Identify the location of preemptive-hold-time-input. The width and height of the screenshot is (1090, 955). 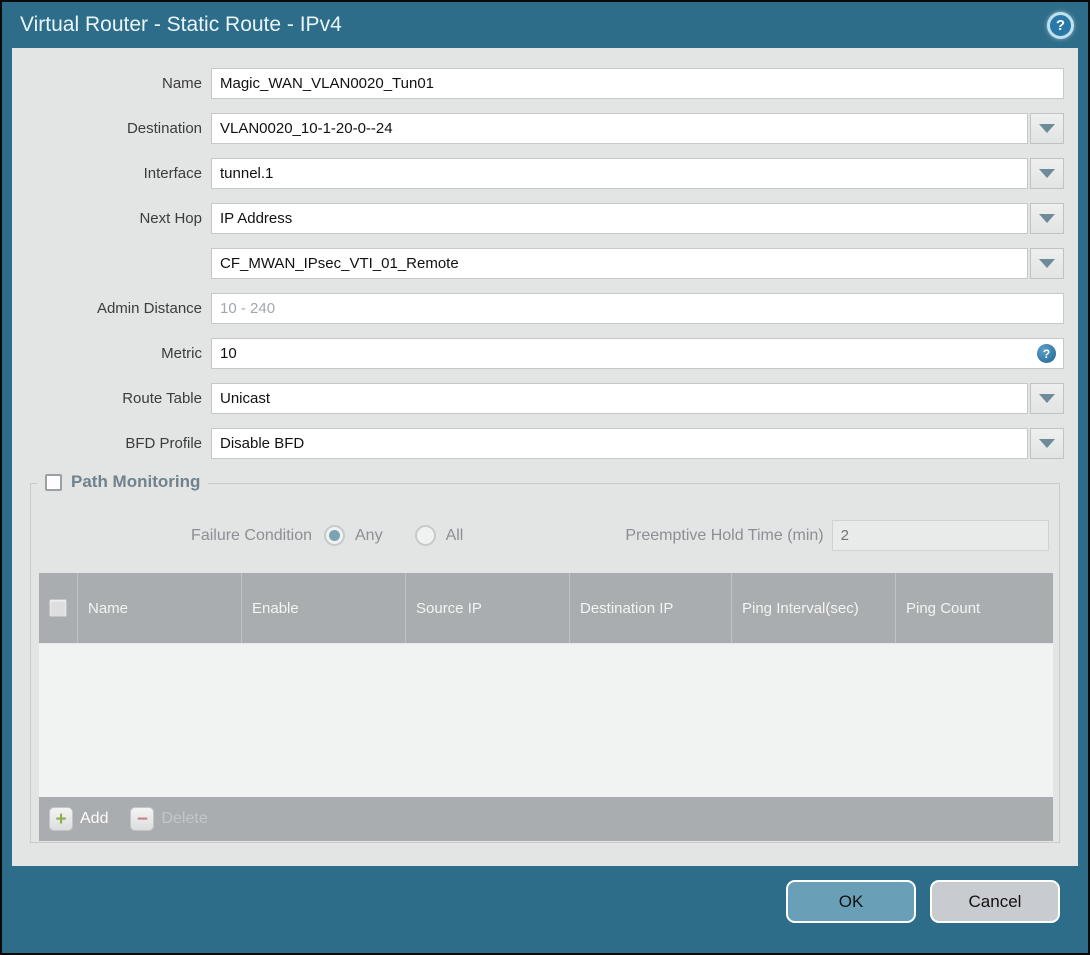
(940, 535).